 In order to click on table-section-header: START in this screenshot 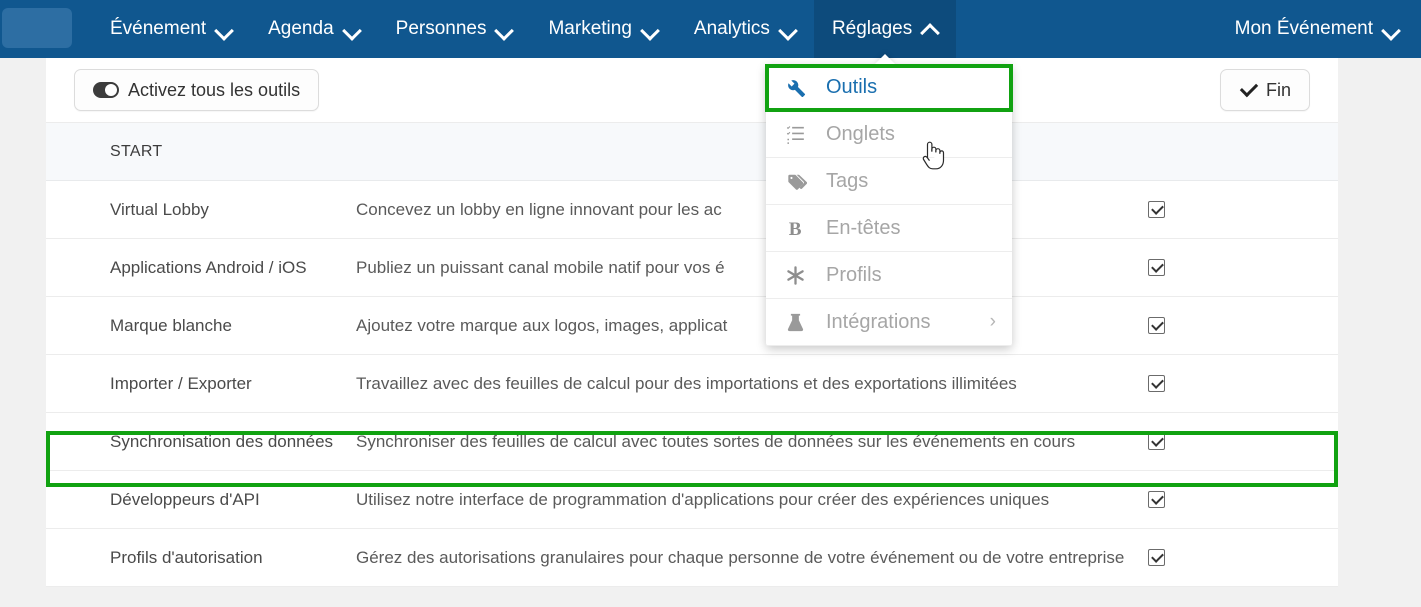, I will do `click(692, 152)`.